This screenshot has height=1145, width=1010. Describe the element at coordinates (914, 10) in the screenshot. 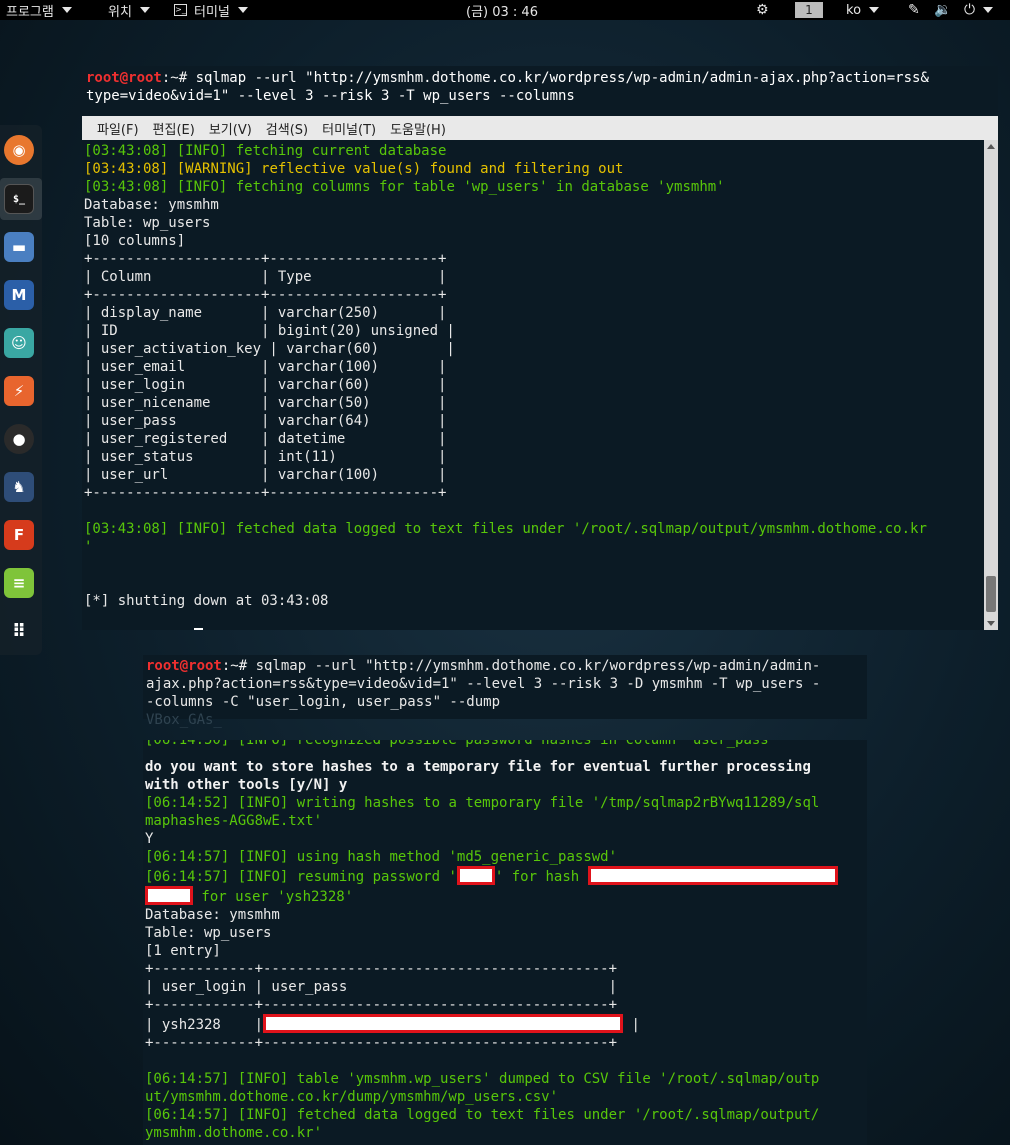

I see `brush-icon: ✎` at that location.